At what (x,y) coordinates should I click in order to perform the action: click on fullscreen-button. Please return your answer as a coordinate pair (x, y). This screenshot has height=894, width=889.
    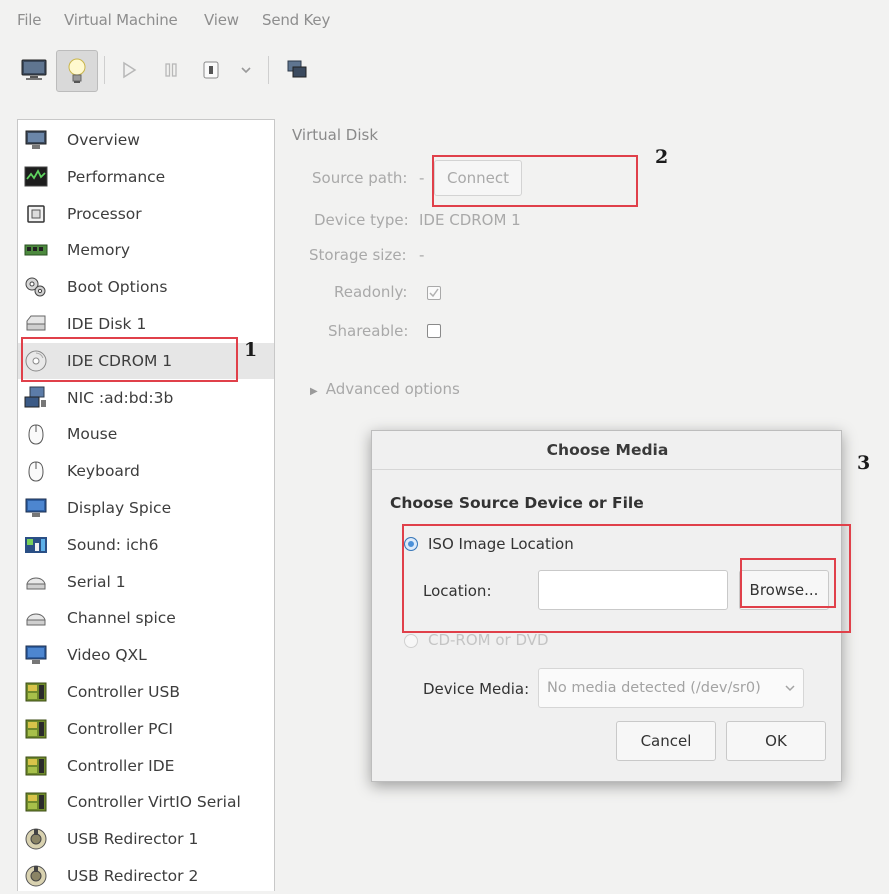
    Looking at the image, I should click on (297, 70).